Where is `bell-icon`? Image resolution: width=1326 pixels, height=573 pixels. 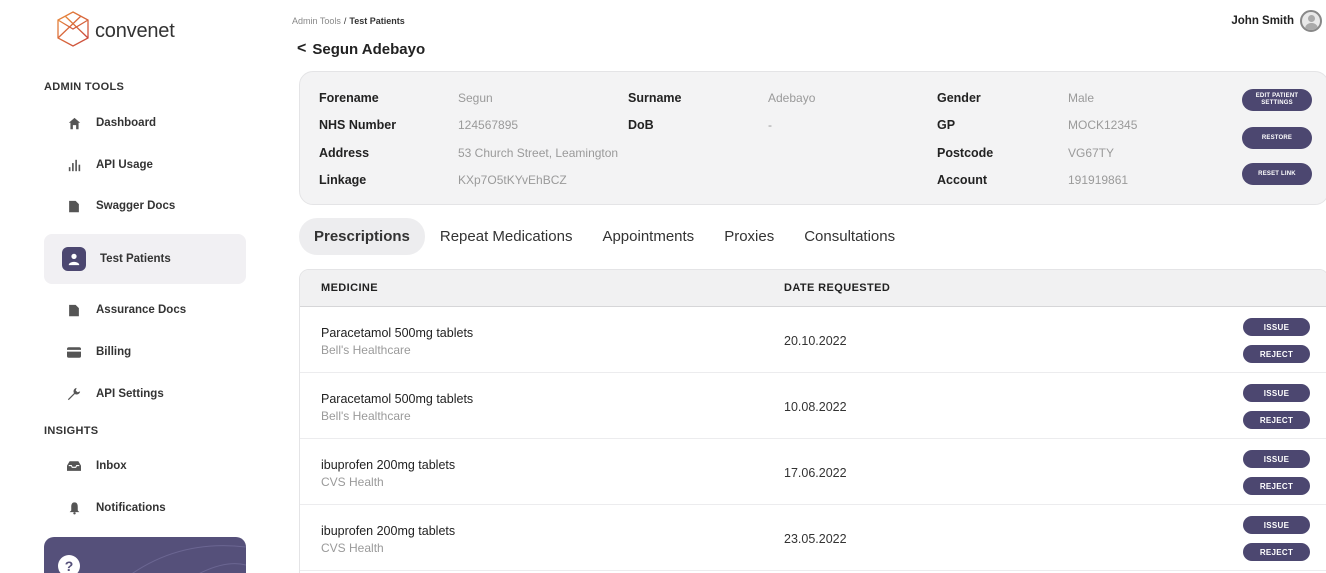
bell-icon is located at coordinates (74, 508).